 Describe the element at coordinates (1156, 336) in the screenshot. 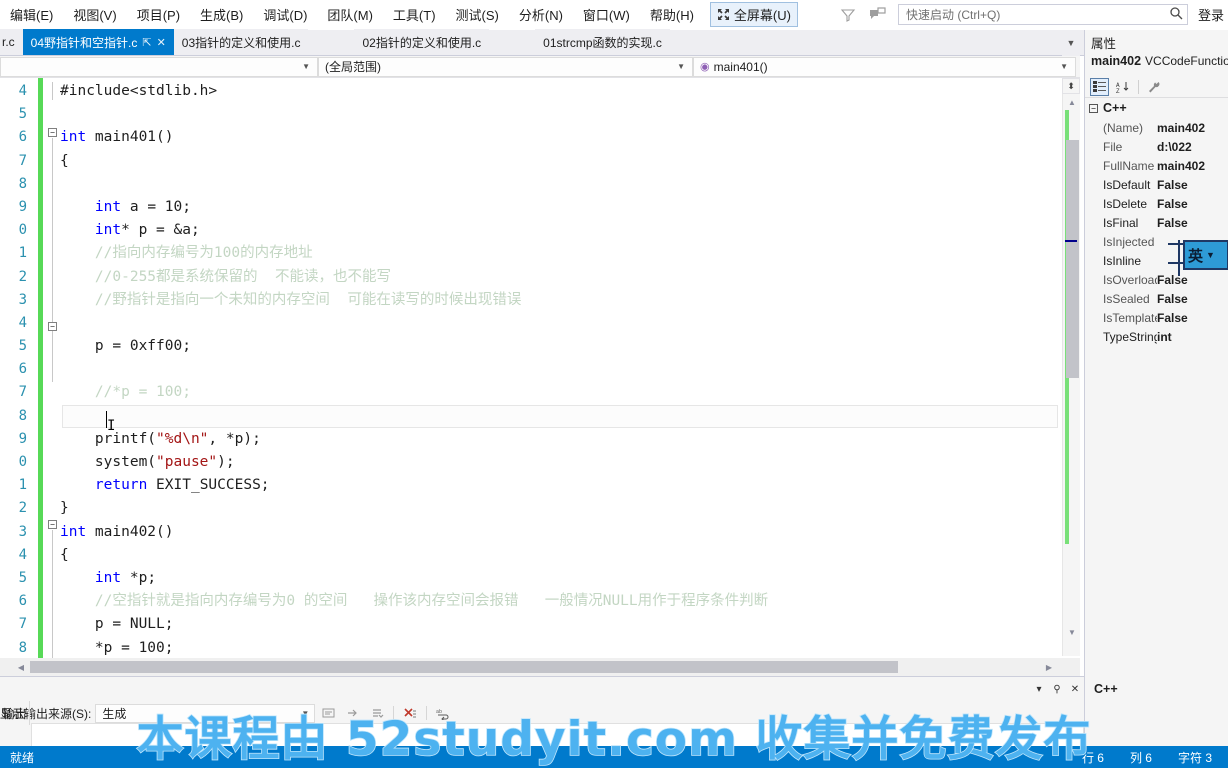

I see `property-row: TypeString int` at that location.